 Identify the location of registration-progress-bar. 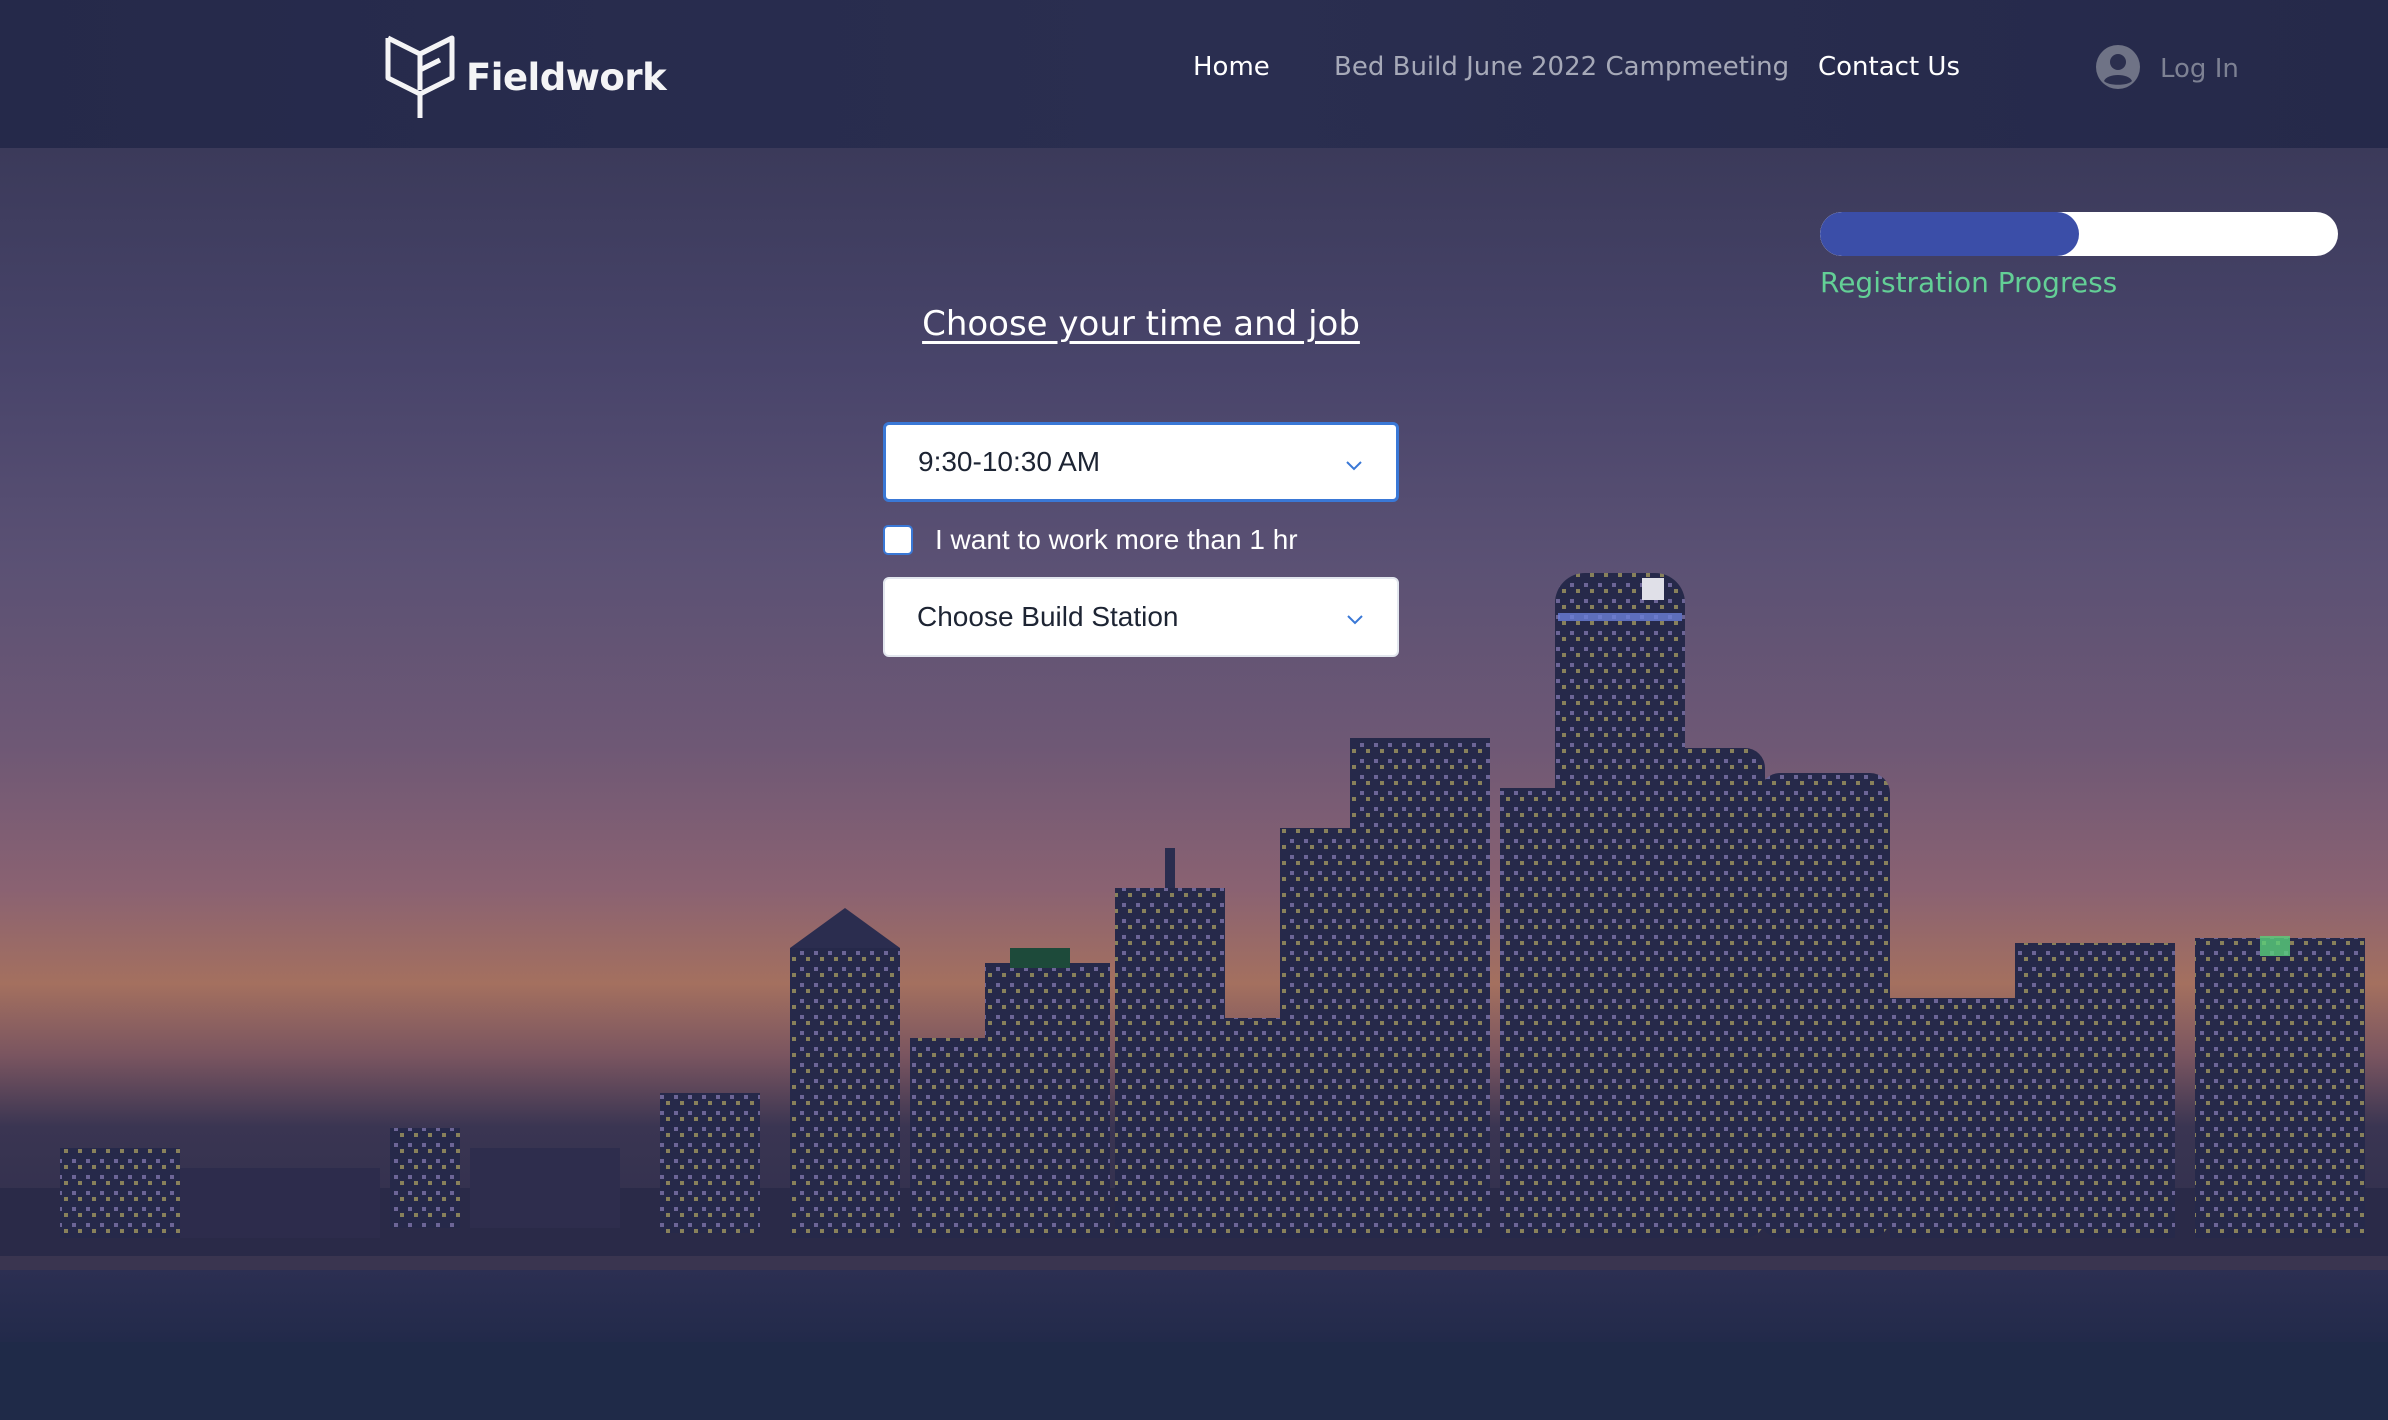
(2079, 234).